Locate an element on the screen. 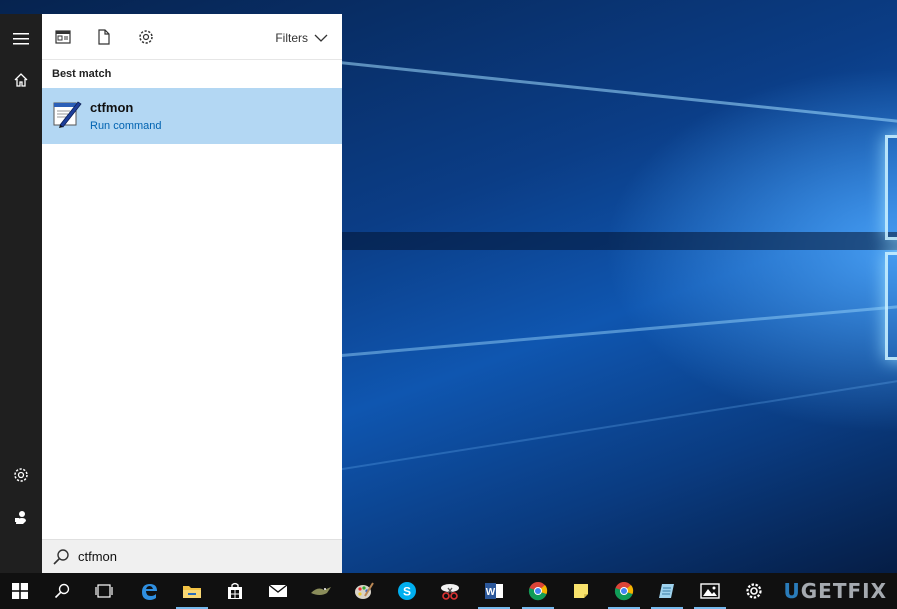 The height and width of the screenshot is (609, 897). menu-icon is located at coordinates (21, 39).